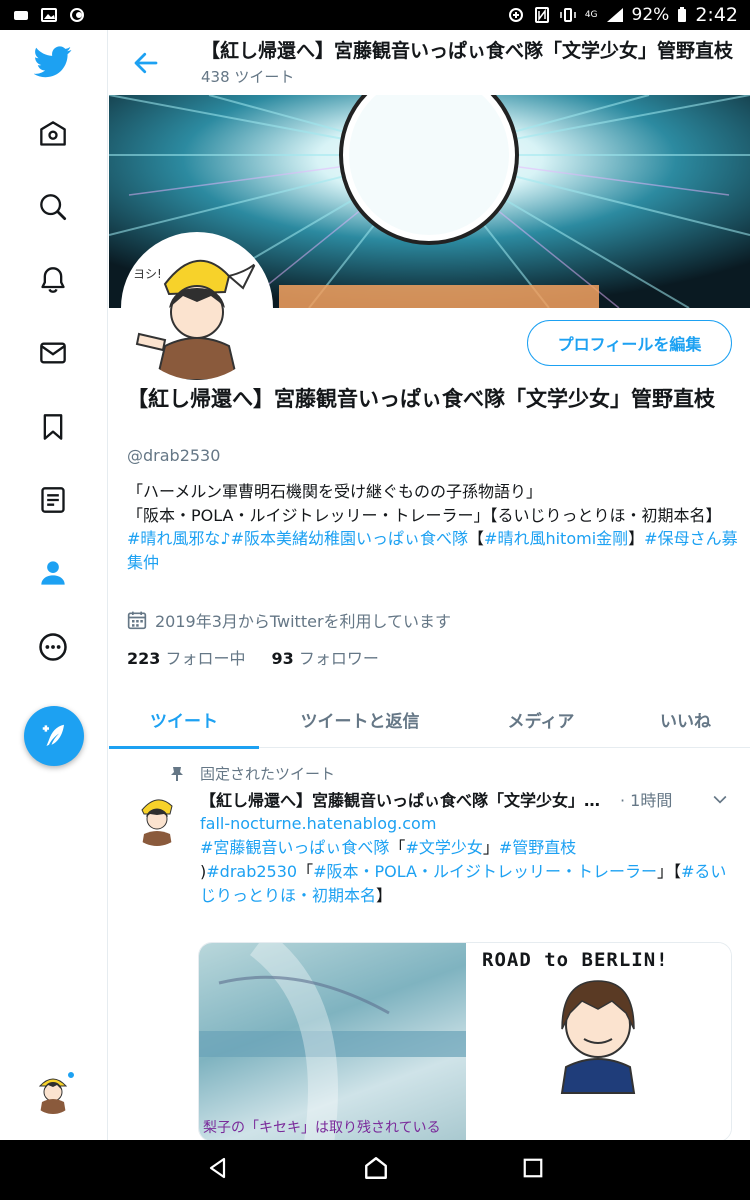  What do you see at coordinates (443, 847) in the screenshot?
I see `hashtag-link: #文学少女` at bounding box center [443, 847].